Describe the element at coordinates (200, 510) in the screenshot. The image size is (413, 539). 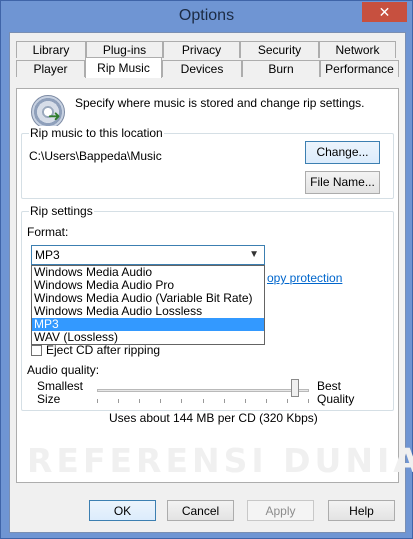
I see `cancel-button: Cancel` at that location.